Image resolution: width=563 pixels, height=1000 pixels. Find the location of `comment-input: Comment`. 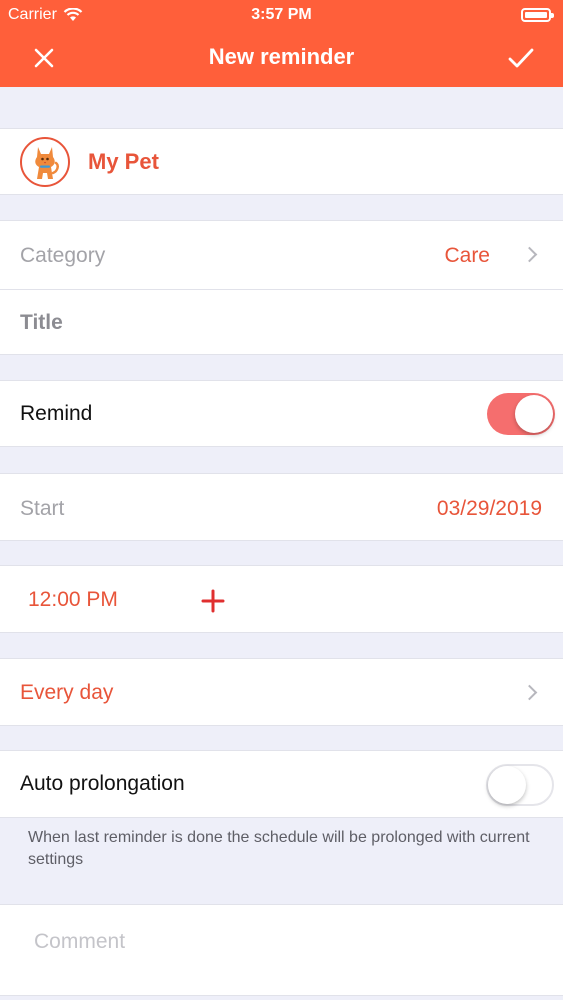

comment-input: Comment is located at coordinates (281, 950).